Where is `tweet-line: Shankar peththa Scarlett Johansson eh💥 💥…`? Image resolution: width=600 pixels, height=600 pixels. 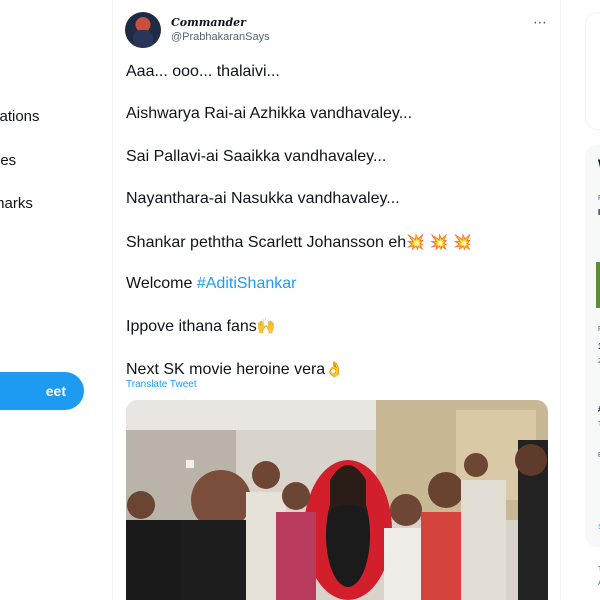
tweet-line: Shankar peththa Scarlett Johansson eh💥 💥… is located at coordinates (336, 253).